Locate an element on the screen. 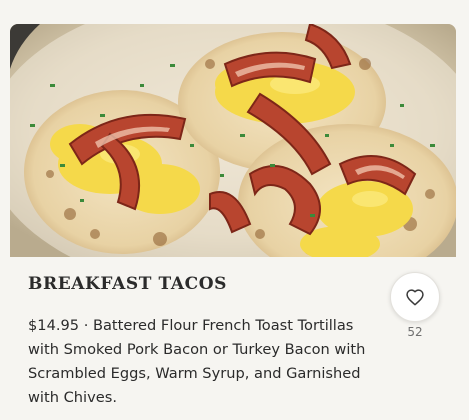  favorite-button is located at coordinates (415, 297).